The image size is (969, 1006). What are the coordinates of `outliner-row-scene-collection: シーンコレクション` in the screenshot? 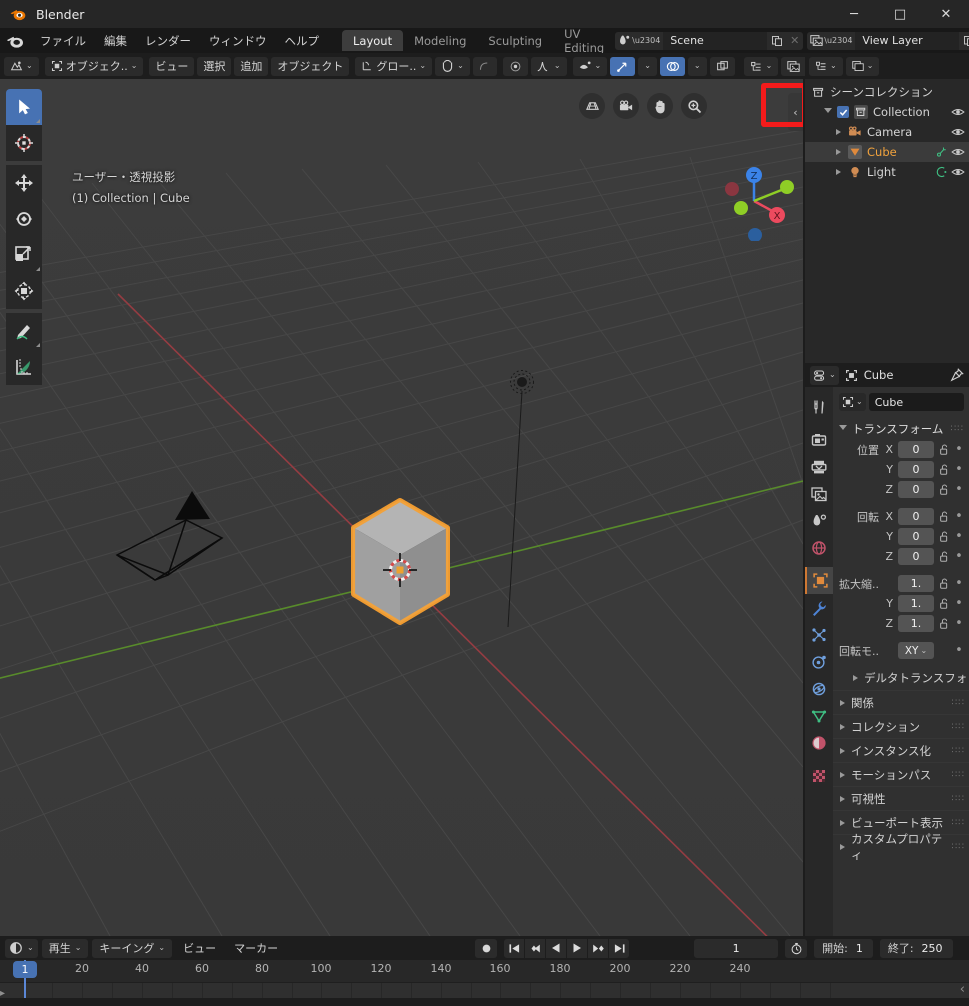 It's located at (887, 92).